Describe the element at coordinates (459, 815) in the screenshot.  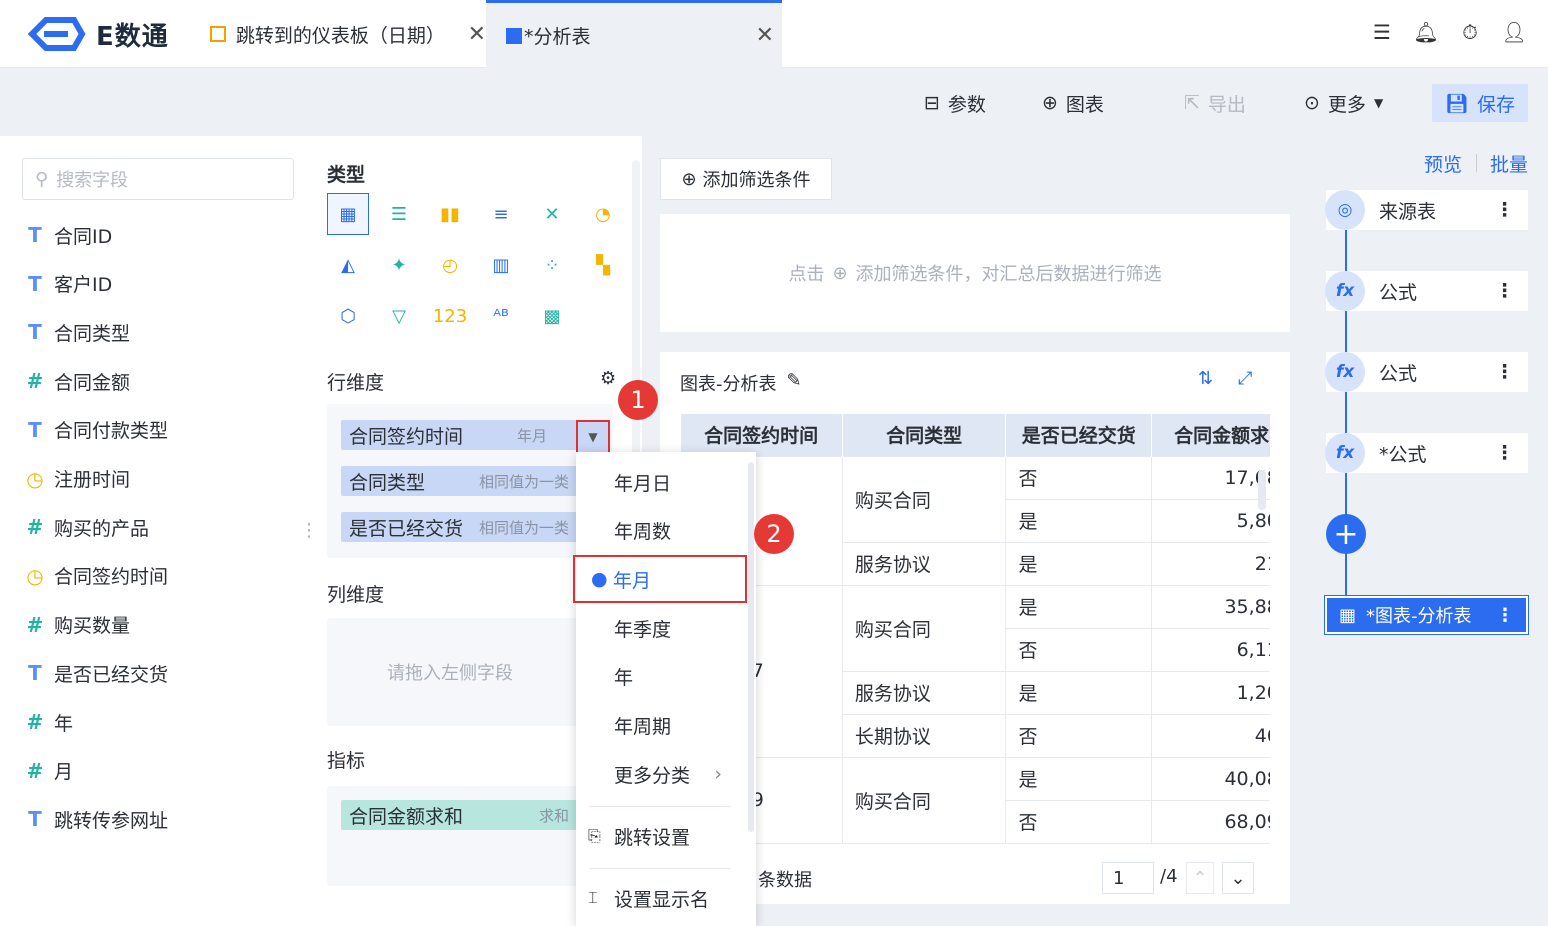
I see `pill-amount-sum: 合同金额求和 求和` at that location.